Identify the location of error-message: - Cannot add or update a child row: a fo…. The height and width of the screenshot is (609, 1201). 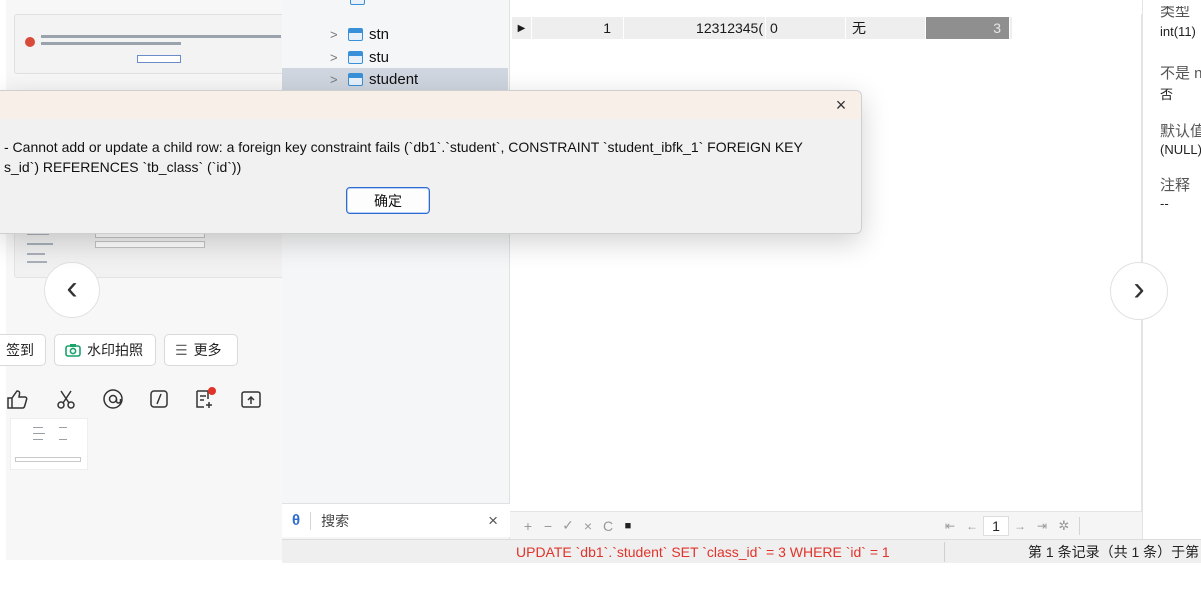
(430, 157).